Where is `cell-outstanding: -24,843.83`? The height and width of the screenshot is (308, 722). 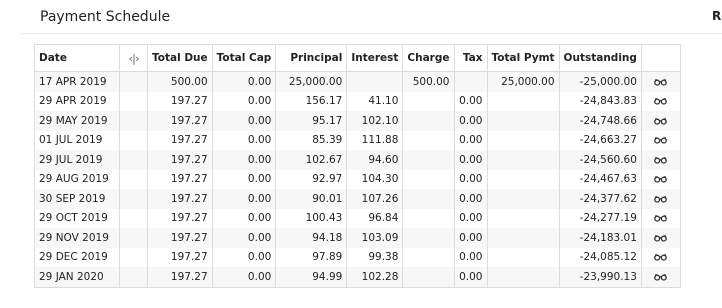 cell-outstanding: -24,843.83 is located at coordinates (600, 101).